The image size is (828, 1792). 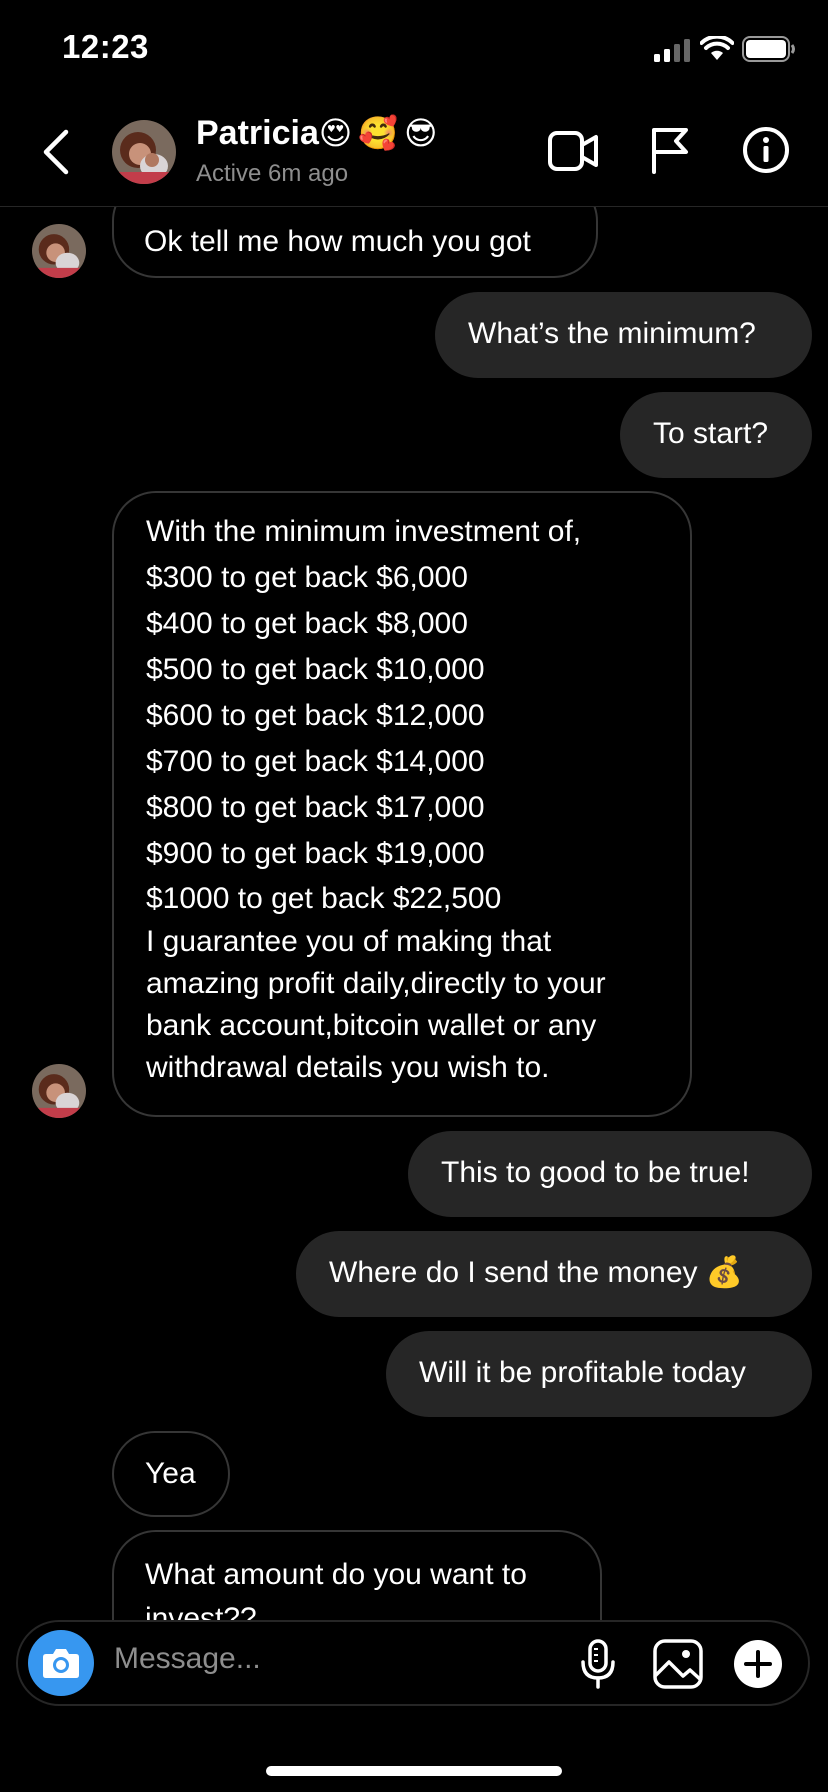 I want to click on message-text: $800 to get back $17,000, so click(x=315, y=807).